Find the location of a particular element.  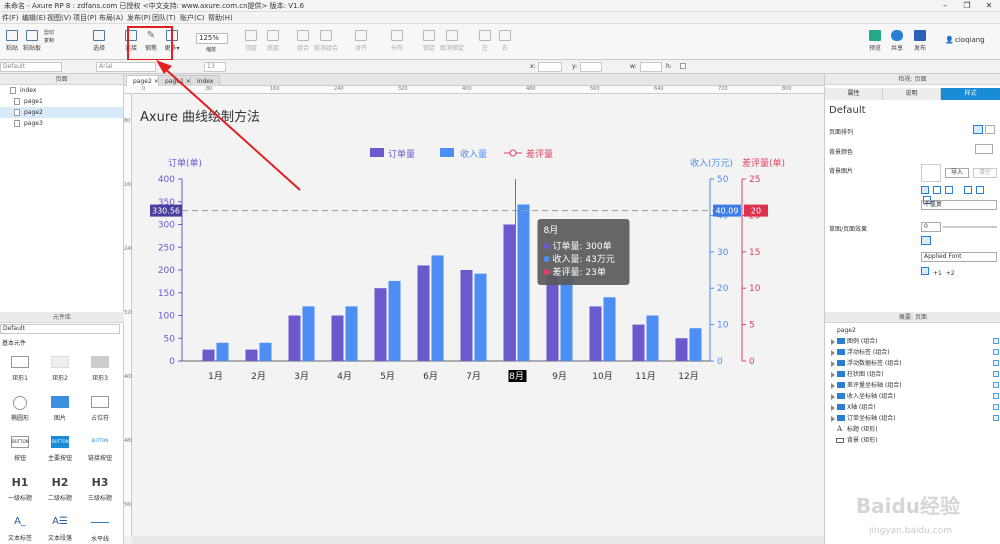

outline-item: 图例 (组合) is located at coordinates (912, 341).